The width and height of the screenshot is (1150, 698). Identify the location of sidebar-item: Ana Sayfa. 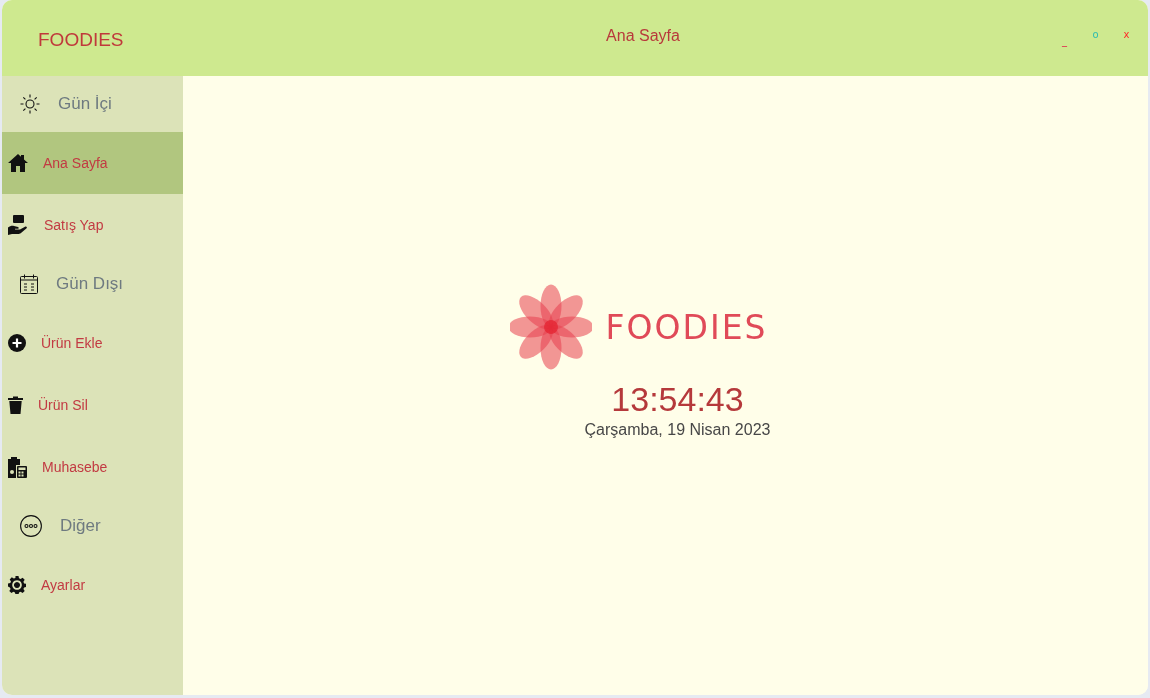
(92, 163).